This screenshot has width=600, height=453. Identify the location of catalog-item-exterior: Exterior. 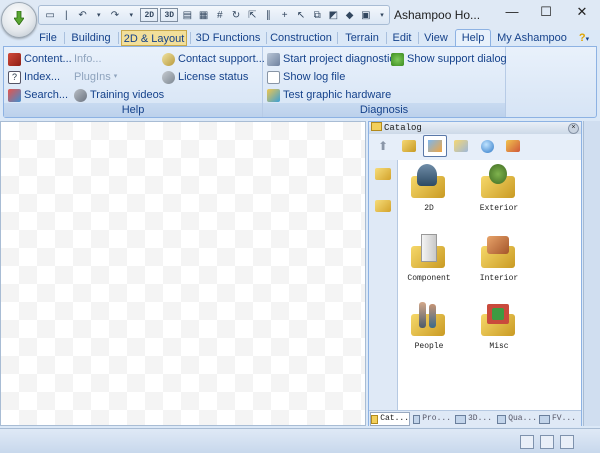
(499, 188).